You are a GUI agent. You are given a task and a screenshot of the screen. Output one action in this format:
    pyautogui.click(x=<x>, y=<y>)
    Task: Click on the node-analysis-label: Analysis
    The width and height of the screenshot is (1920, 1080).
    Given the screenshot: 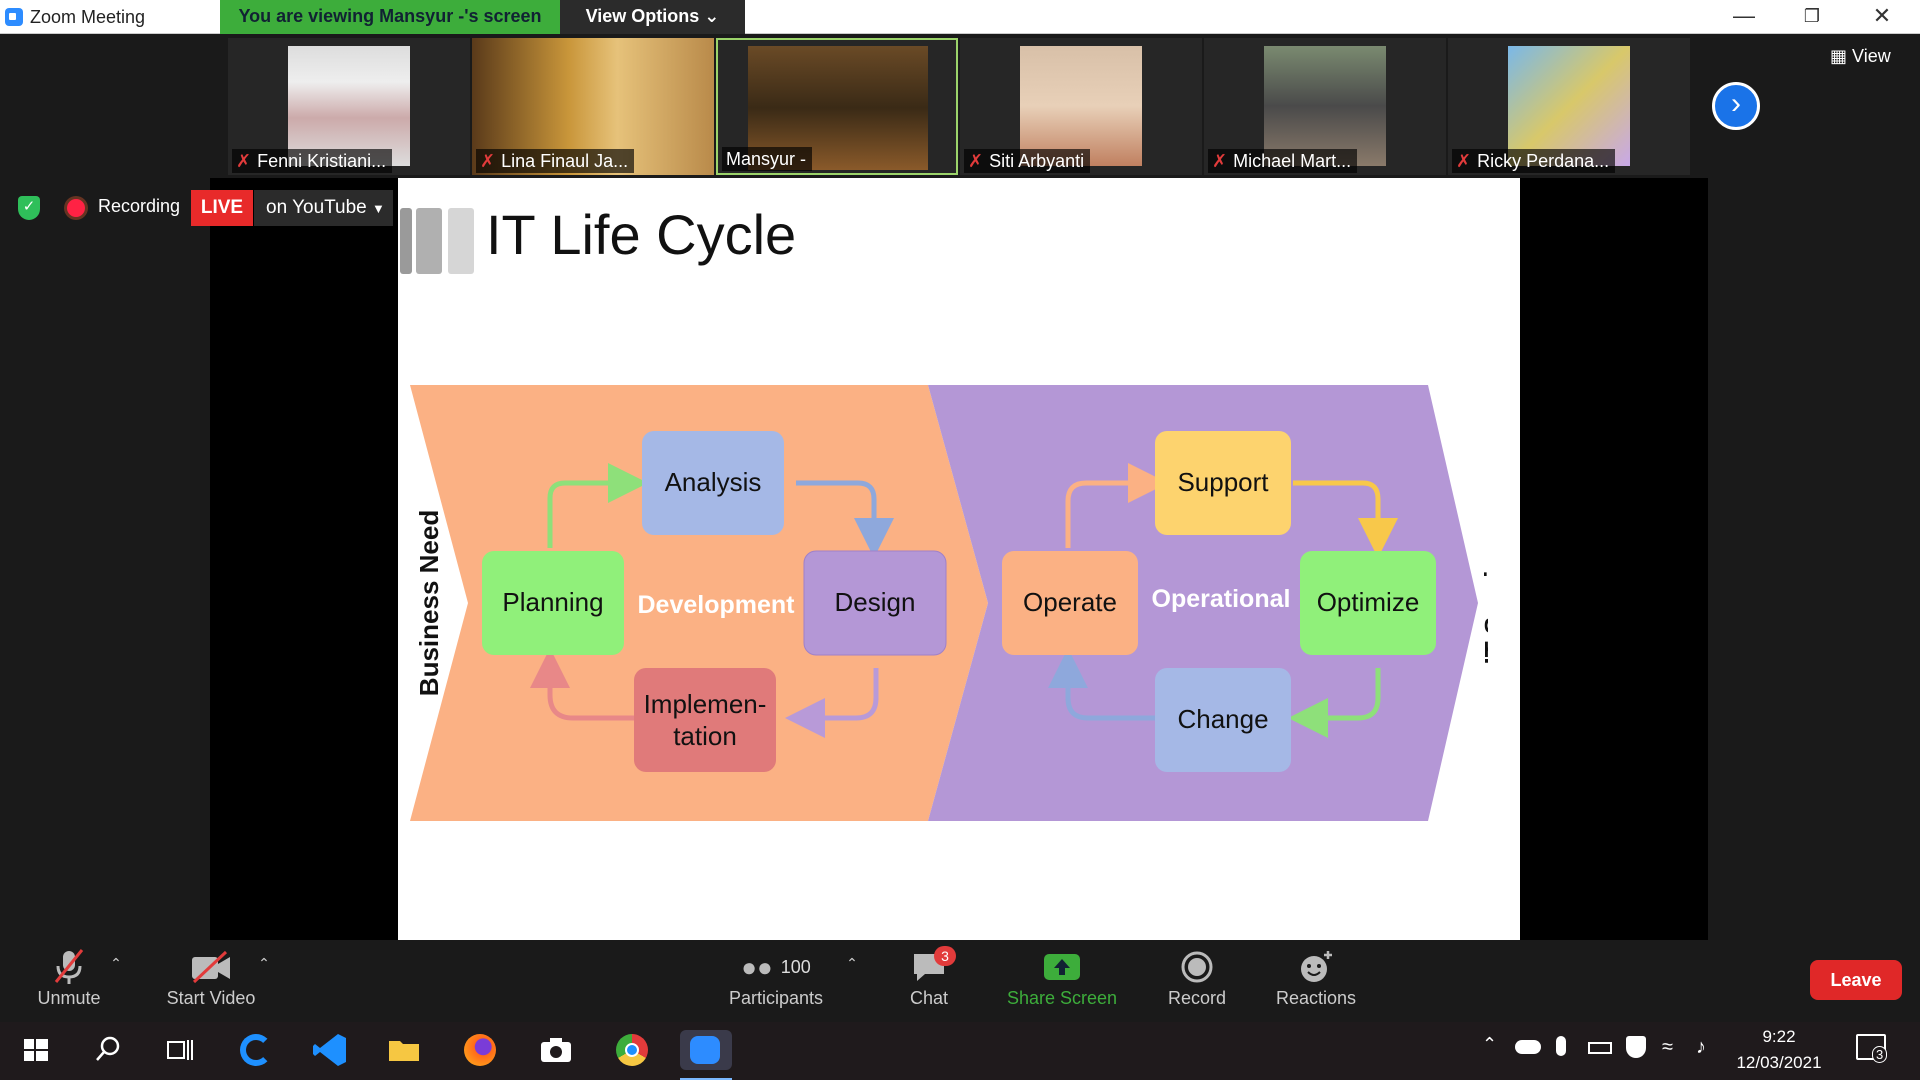 What is the action you would take?
    pyautogui.click(x=713, y=482)
    